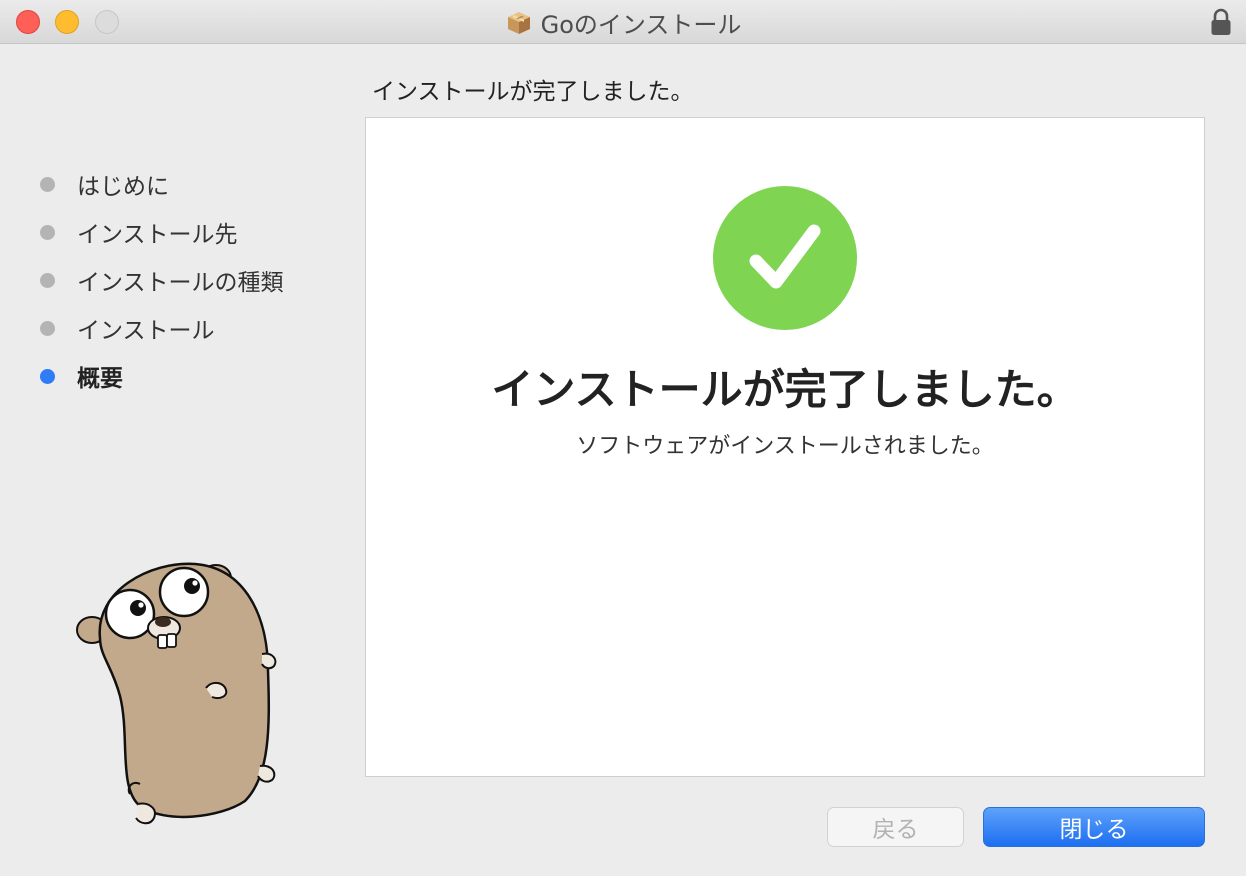 This screenshot has width=1246, height=876. What do you see at coordinates (785, 389) in the screenshot?
I see `completion-title: インストールが完了しました。` at bounding box center [785, 389].